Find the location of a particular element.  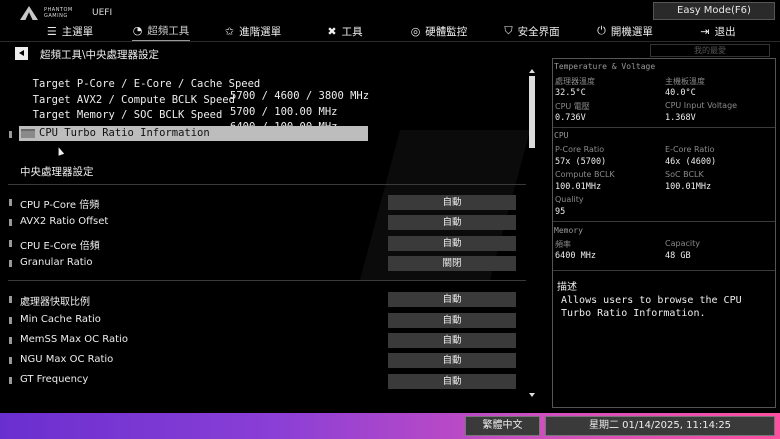

option-label: CPU E-Core 倍頻 is located at coordinates (60, 246).